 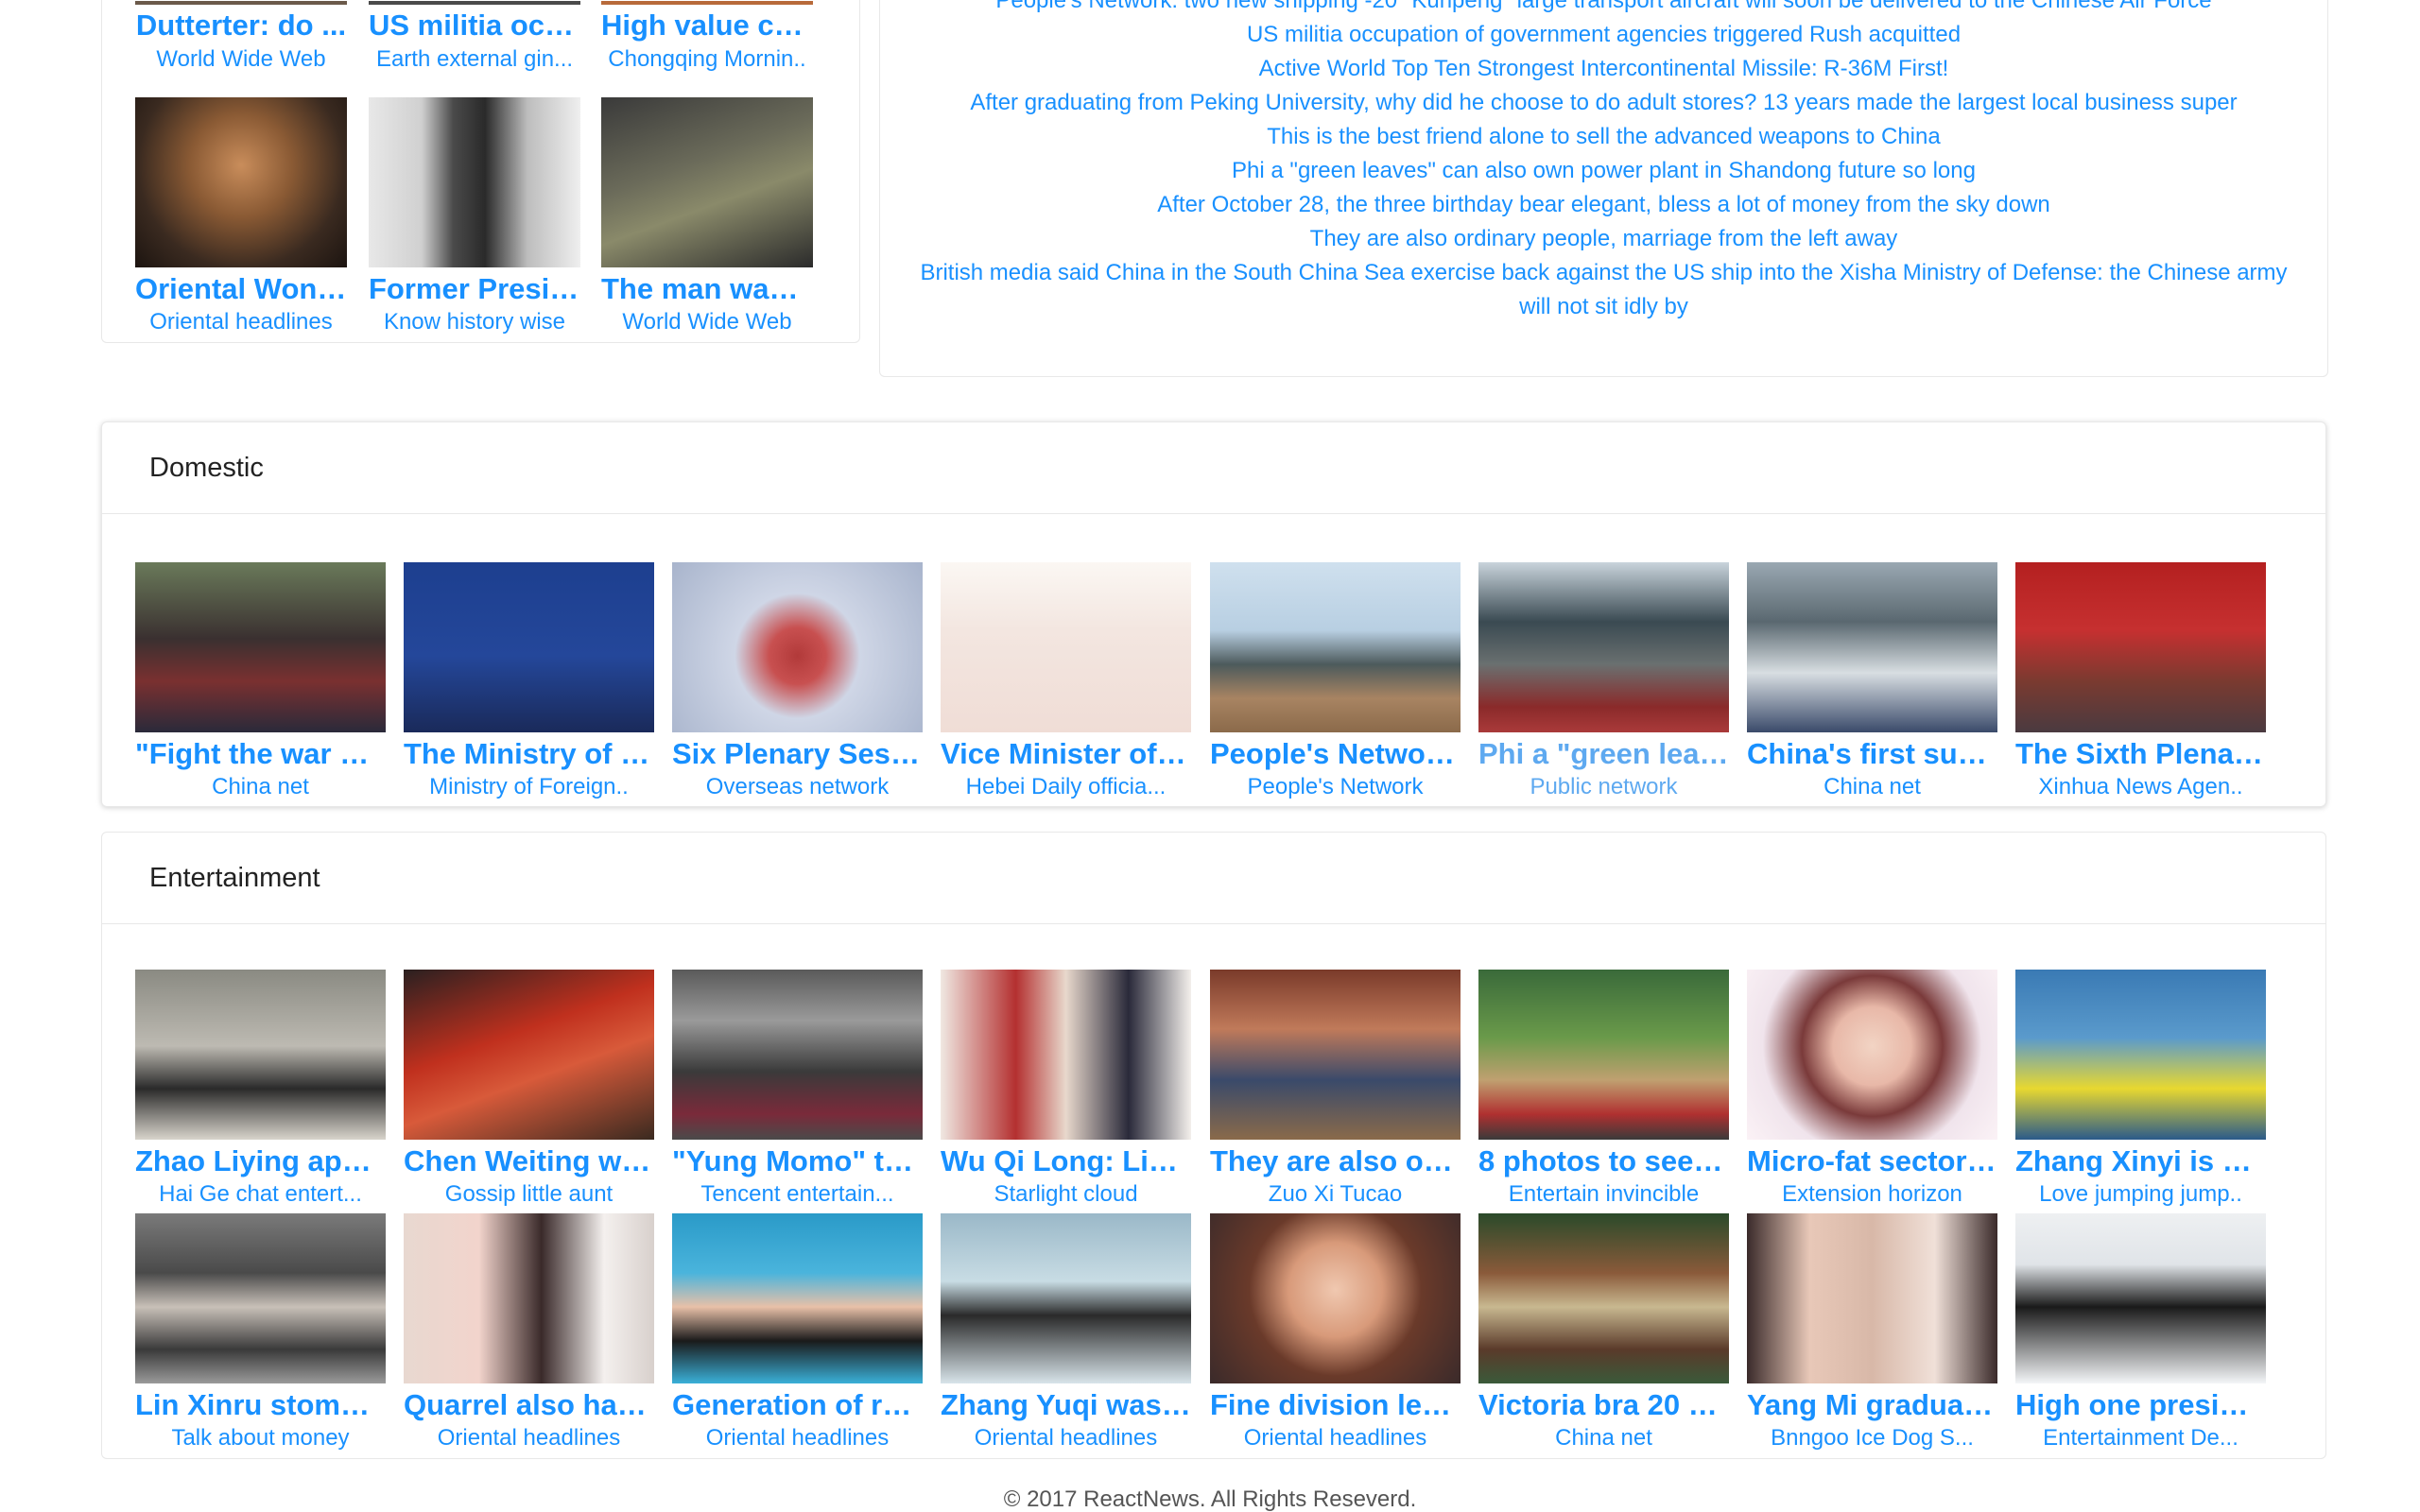 I want to click on news-tile-source: Xinhua News Agen.., so click(x=2140, y=787).